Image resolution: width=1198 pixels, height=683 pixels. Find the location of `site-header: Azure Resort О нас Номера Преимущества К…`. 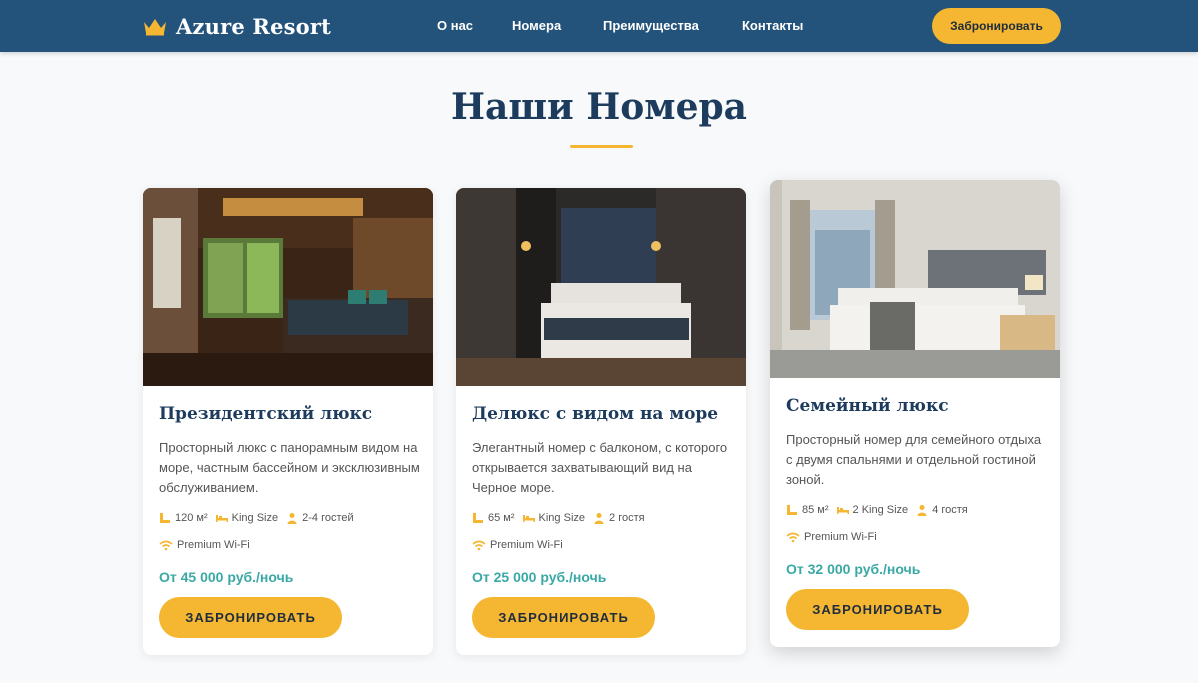

site-header: Azure Resort О нас Номера Преимущества К… is located at coordinates (599, 26).